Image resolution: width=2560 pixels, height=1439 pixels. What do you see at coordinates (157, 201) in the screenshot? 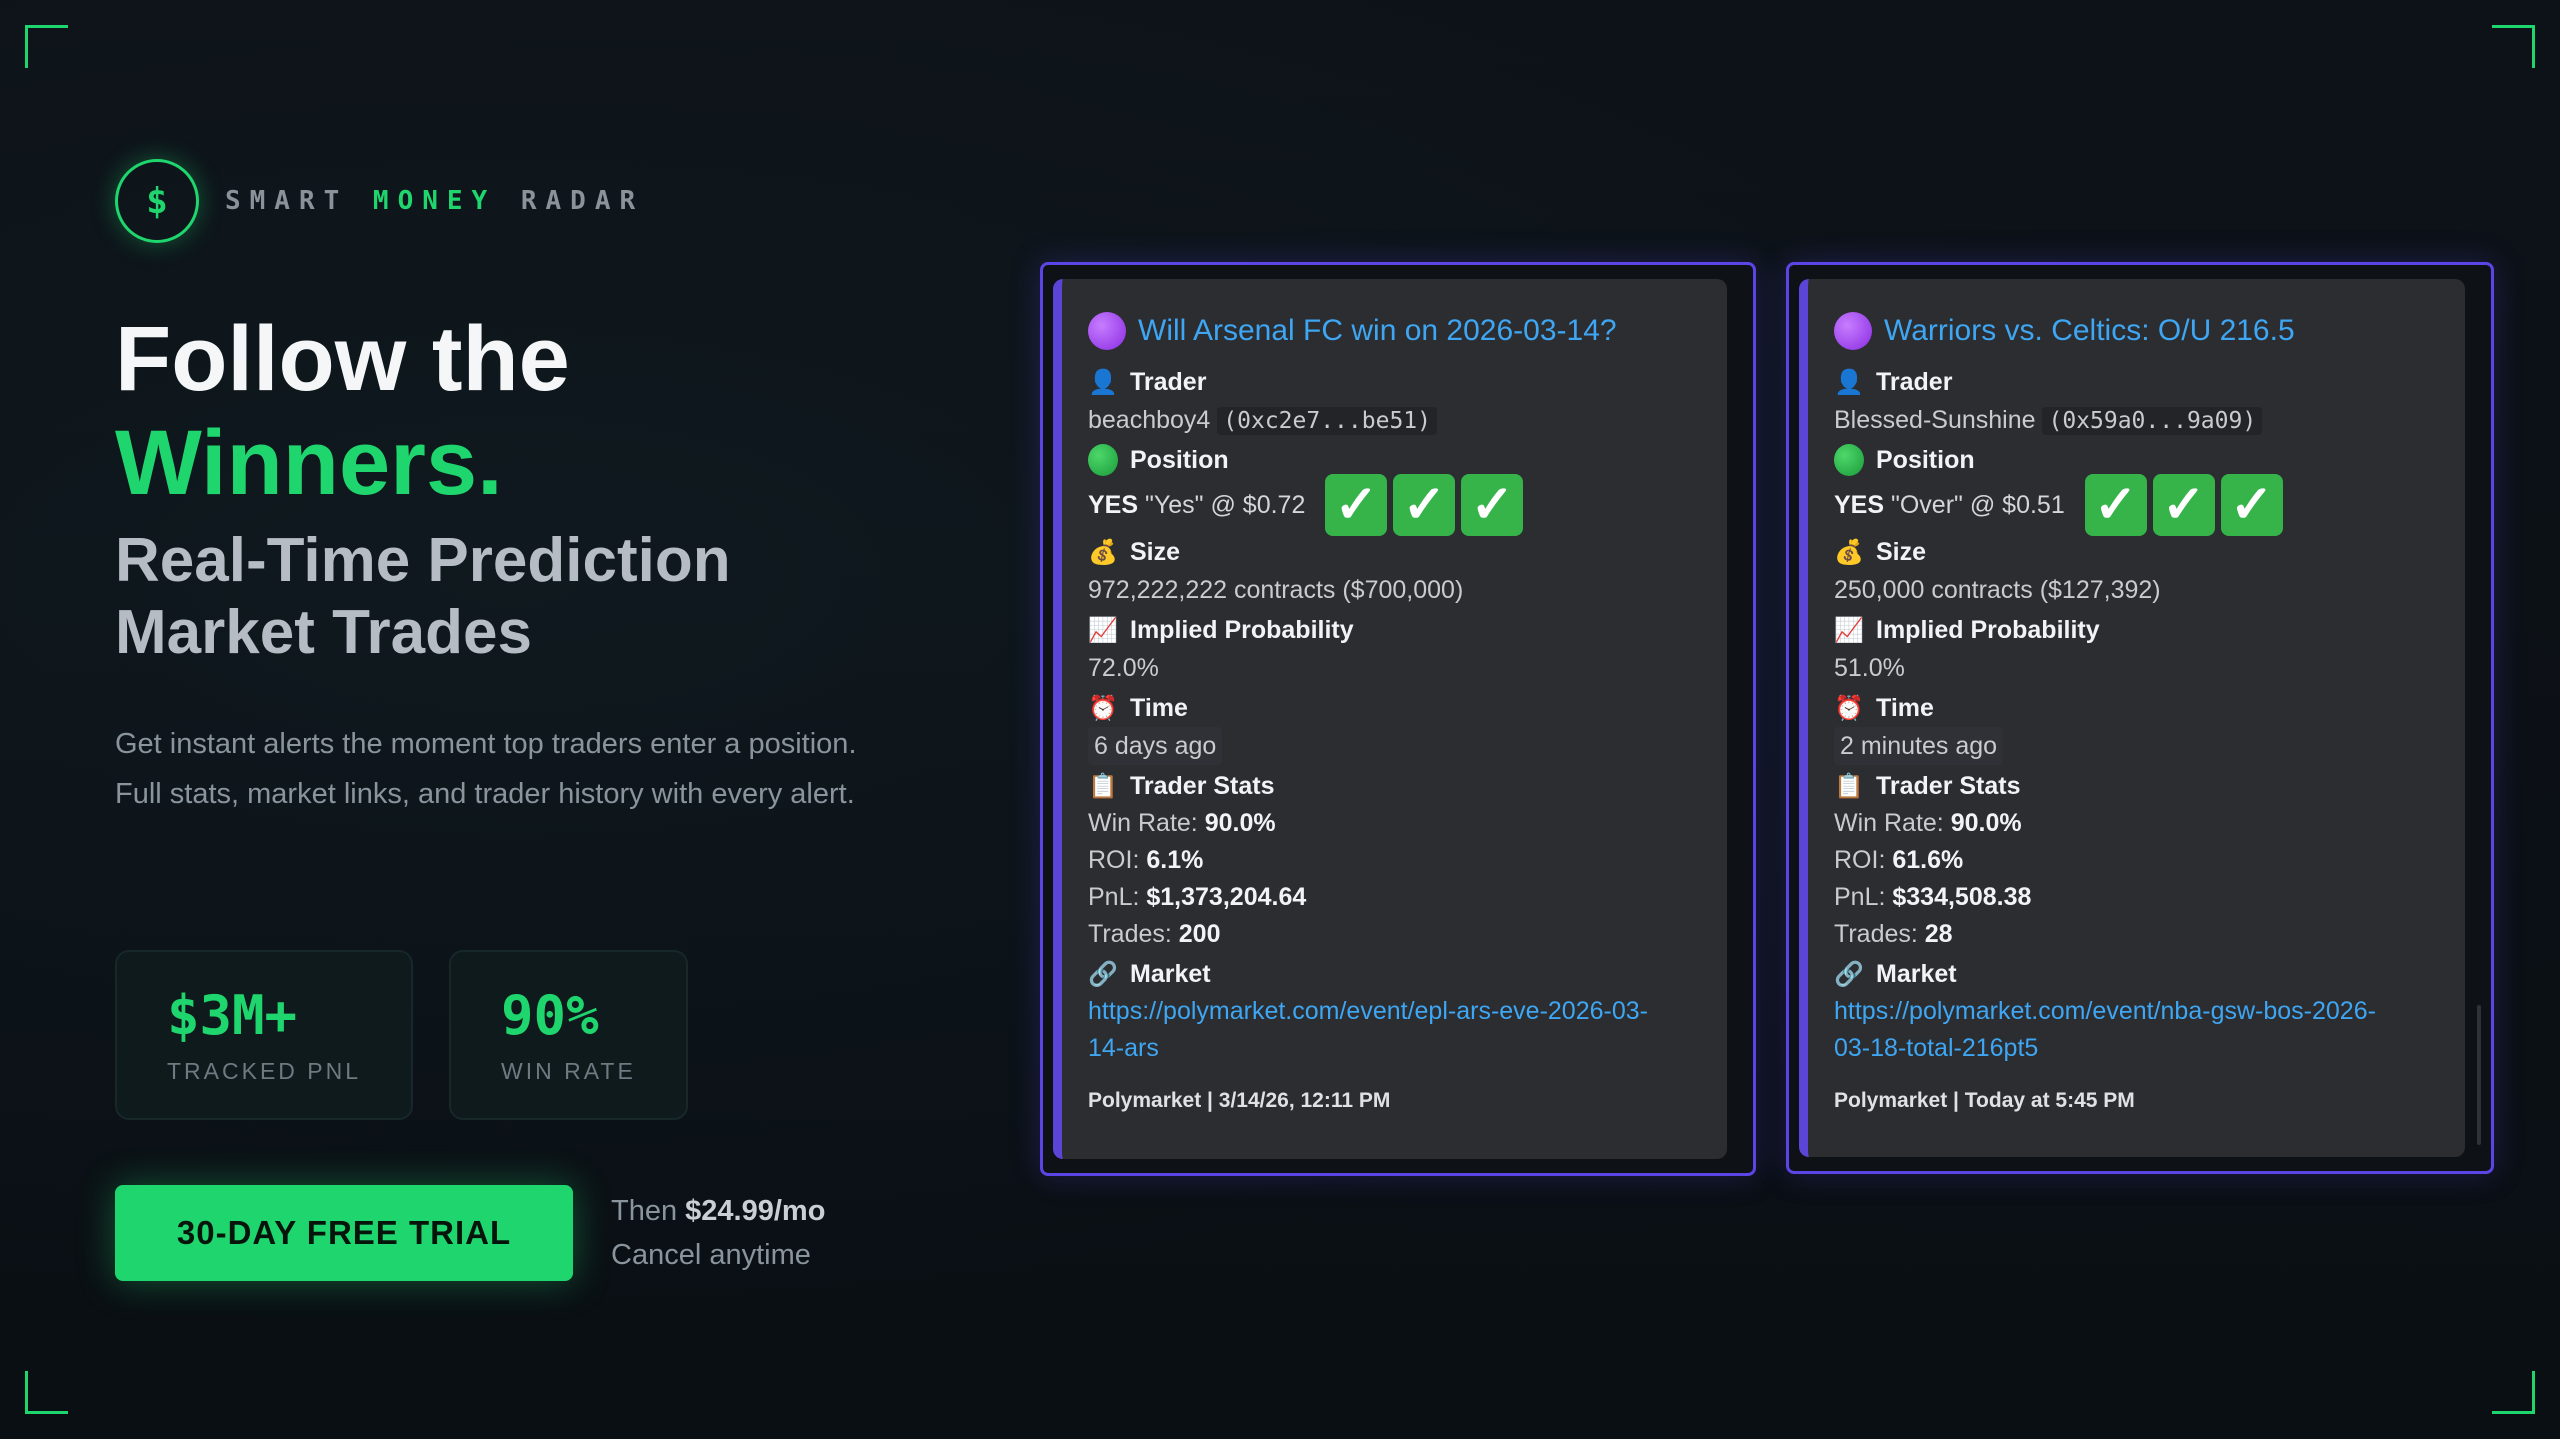
I see `dollar-logo-icon: $` at bounding box center [157, 201].